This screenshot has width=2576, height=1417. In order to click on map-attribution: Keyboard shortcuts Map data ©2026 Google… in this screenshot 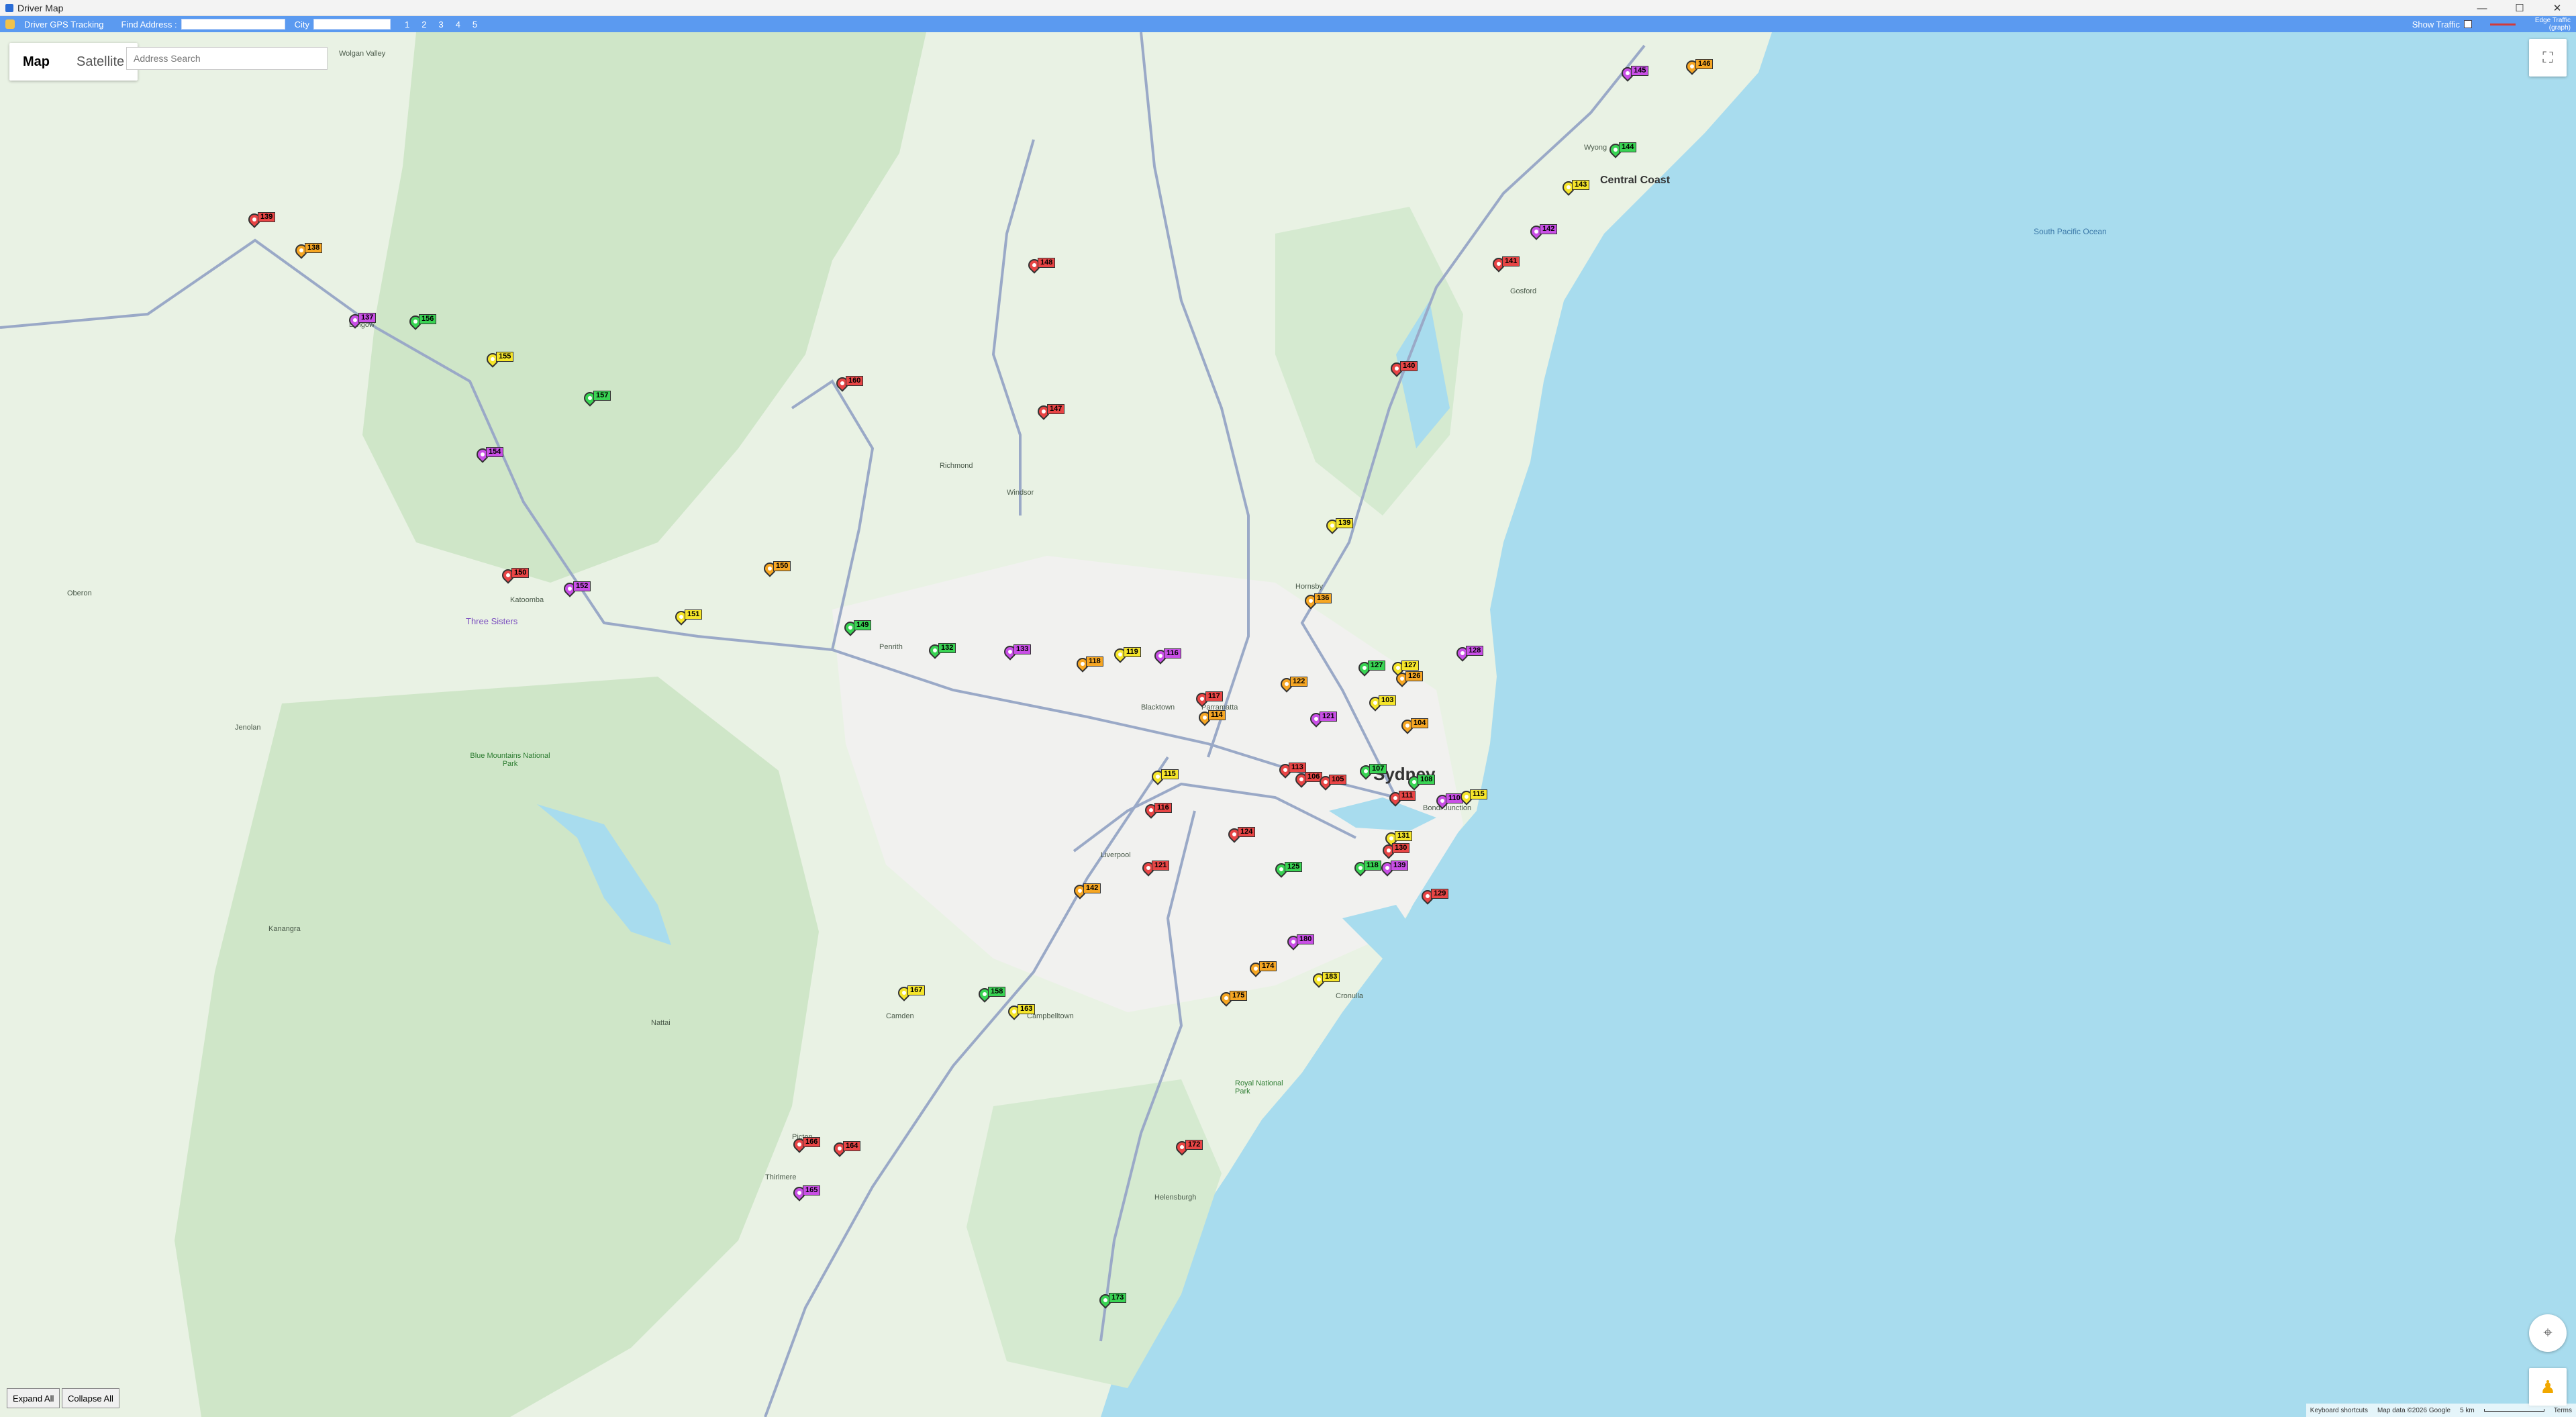, I will do `click(2441, 1410)`.